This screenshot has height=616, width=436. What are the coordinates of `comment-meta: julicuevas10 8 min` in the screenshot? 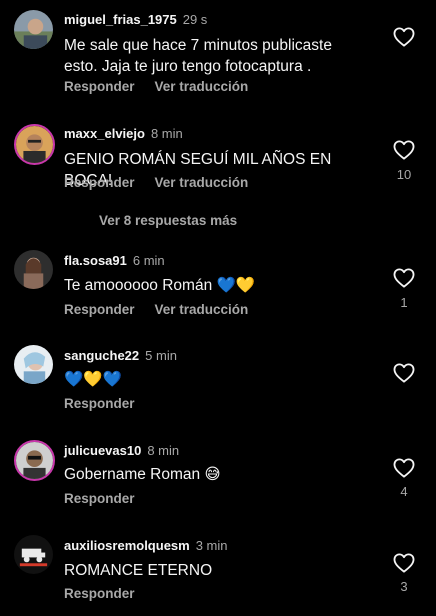 It's located at (121, 450).